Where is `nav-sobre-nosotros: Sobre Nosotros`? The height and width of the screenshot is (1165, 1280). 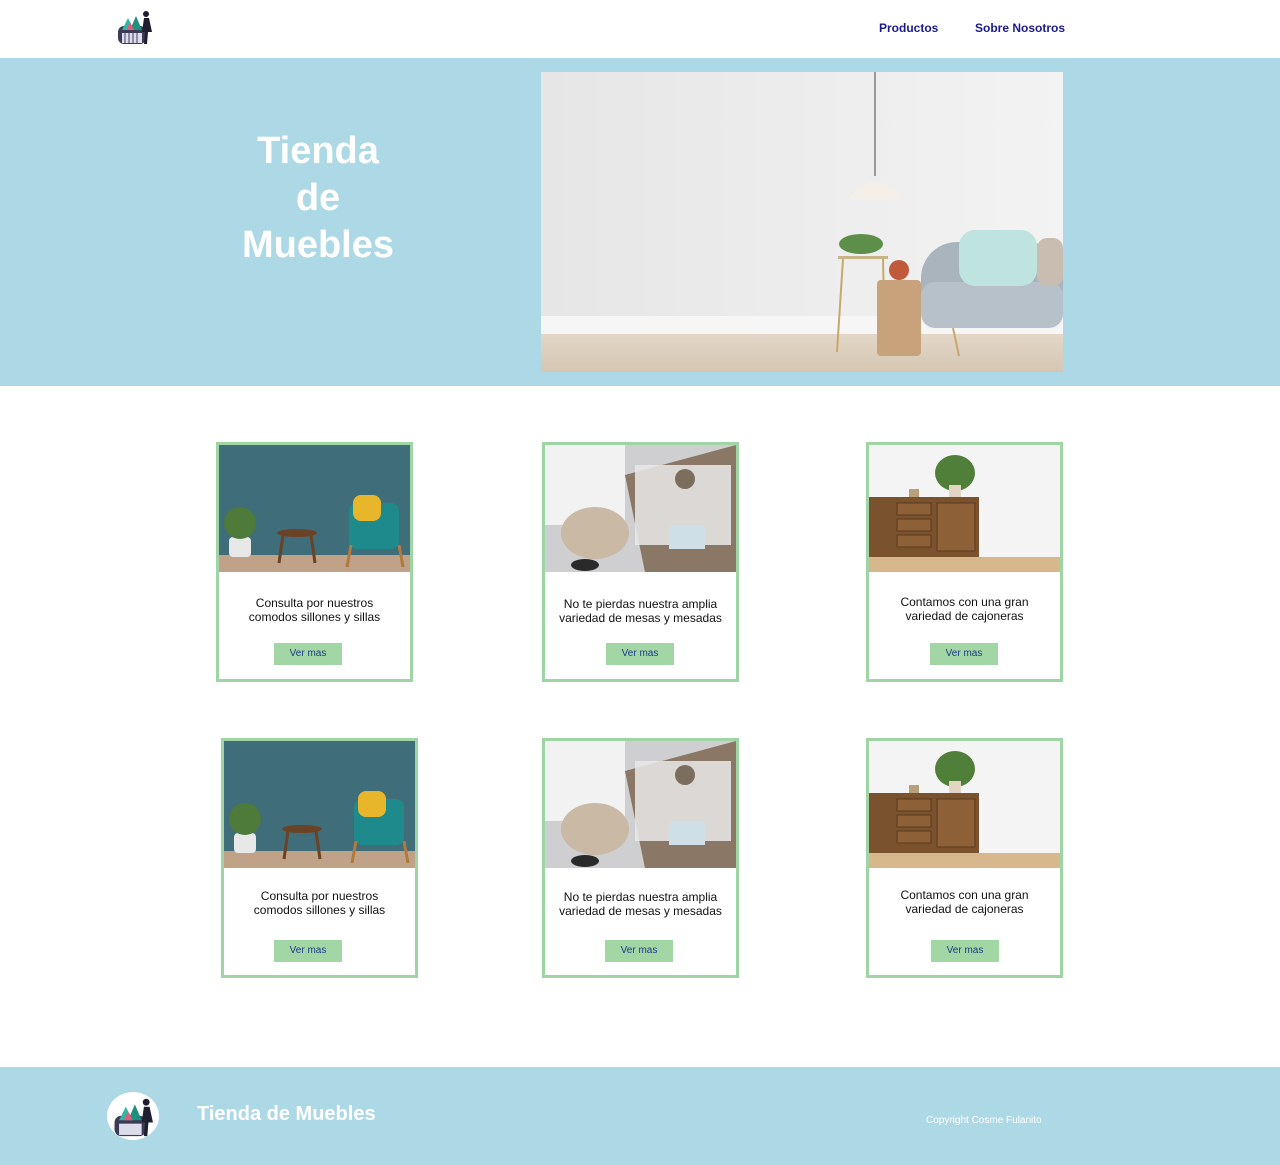
nav-sobre-nosotros: Sobre Nosotros is located at coordinates (1020, 28).